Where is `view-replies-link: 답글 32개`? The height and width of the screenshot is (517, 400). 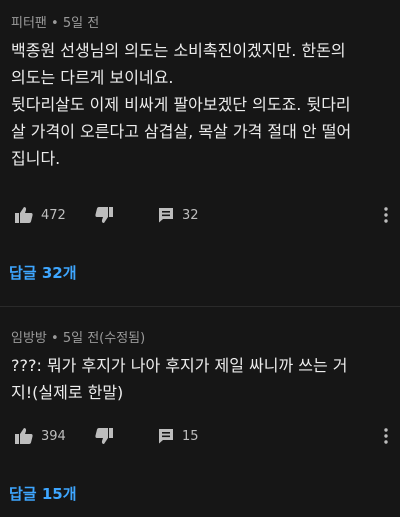 view-replies-link: 답글 32개 is located at coordinates (43, 272).